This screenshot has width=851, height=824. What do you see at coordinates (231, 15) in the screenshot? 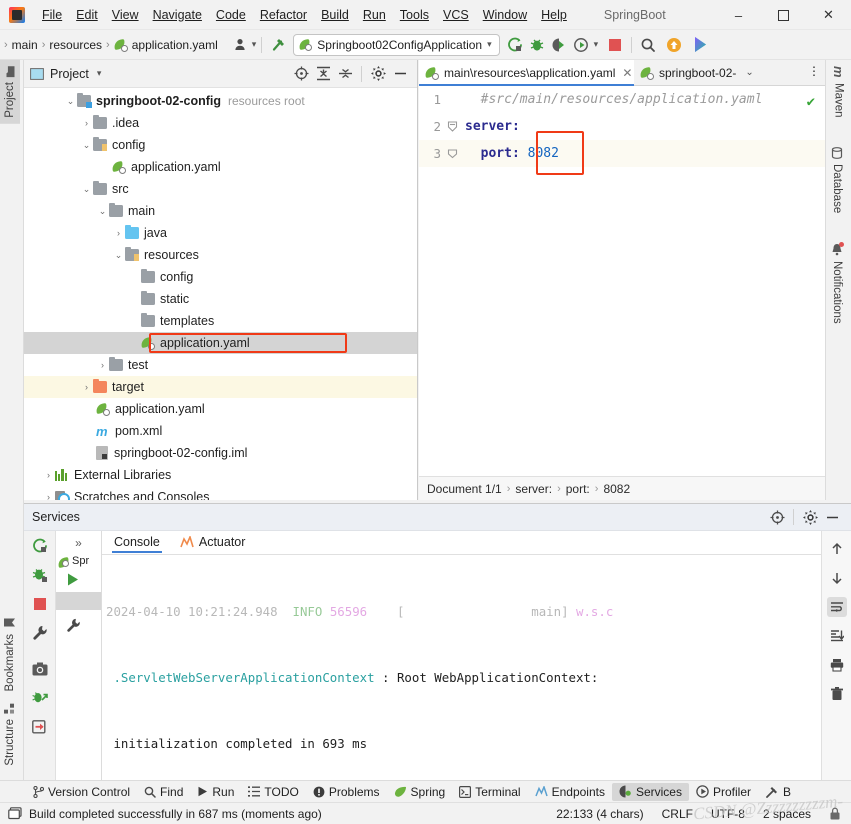
I see `menu-code: Code` at bounding box center [231, 15].